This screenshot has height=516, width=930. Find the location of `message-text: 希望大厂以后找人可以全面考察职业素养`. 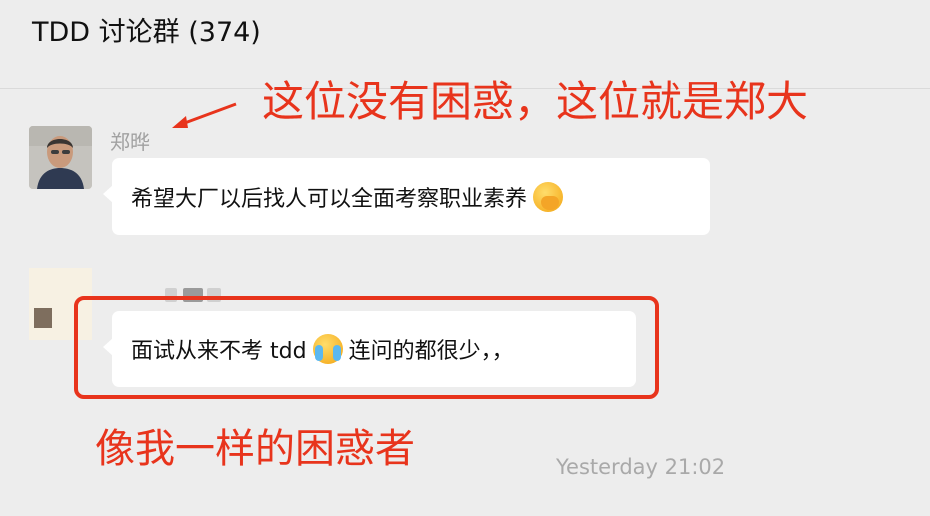

message-text: 希望大厂以后找人可以全面考察职业素养 is located at coordinates (329, 199).